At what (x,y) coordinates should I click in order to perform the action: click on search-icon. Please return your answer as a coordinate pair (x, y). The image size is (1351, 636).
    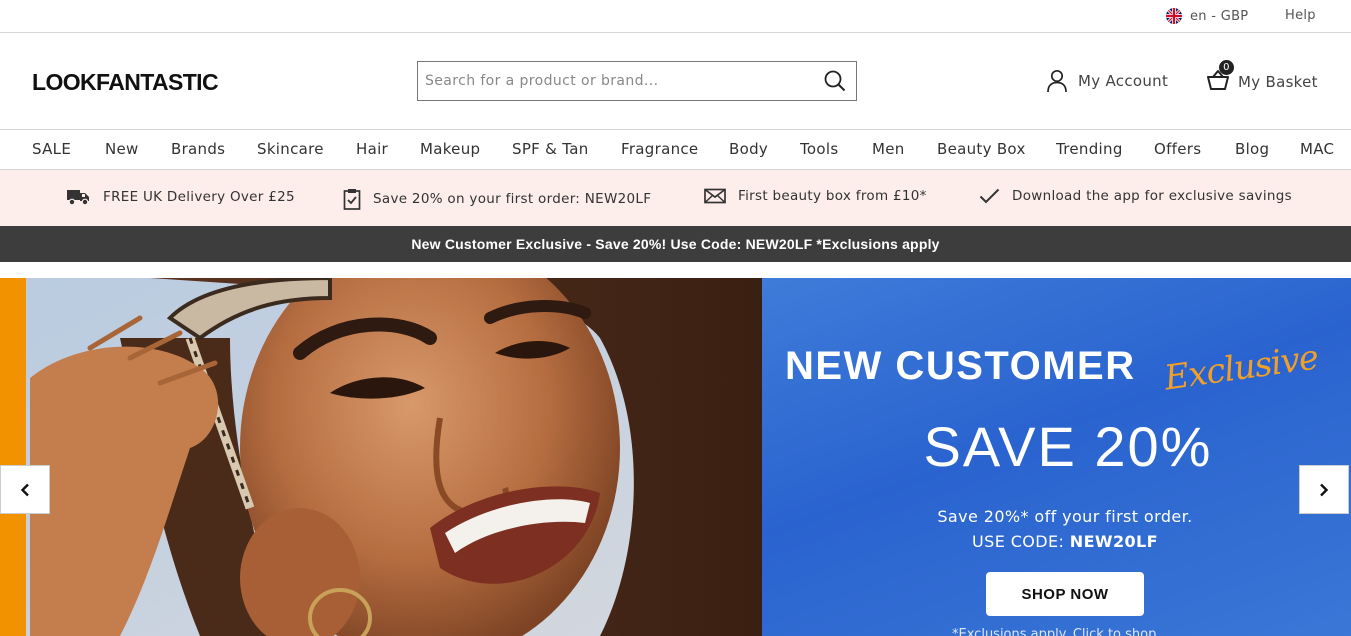
    Looking at the image, I should click on (835, 81).